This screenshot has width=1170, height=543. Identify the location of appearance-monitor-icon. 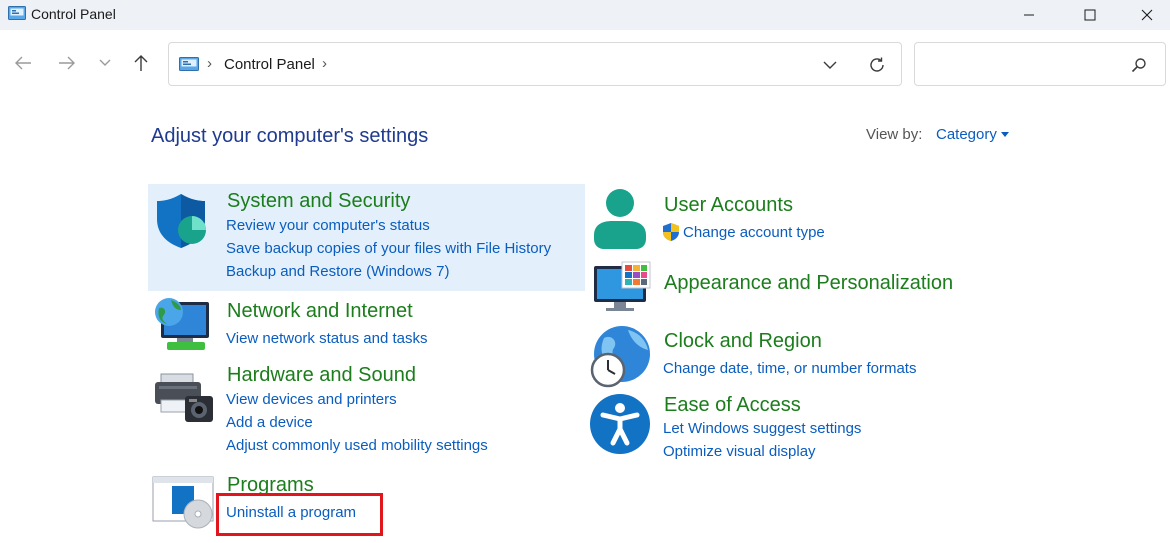
(622, 287).